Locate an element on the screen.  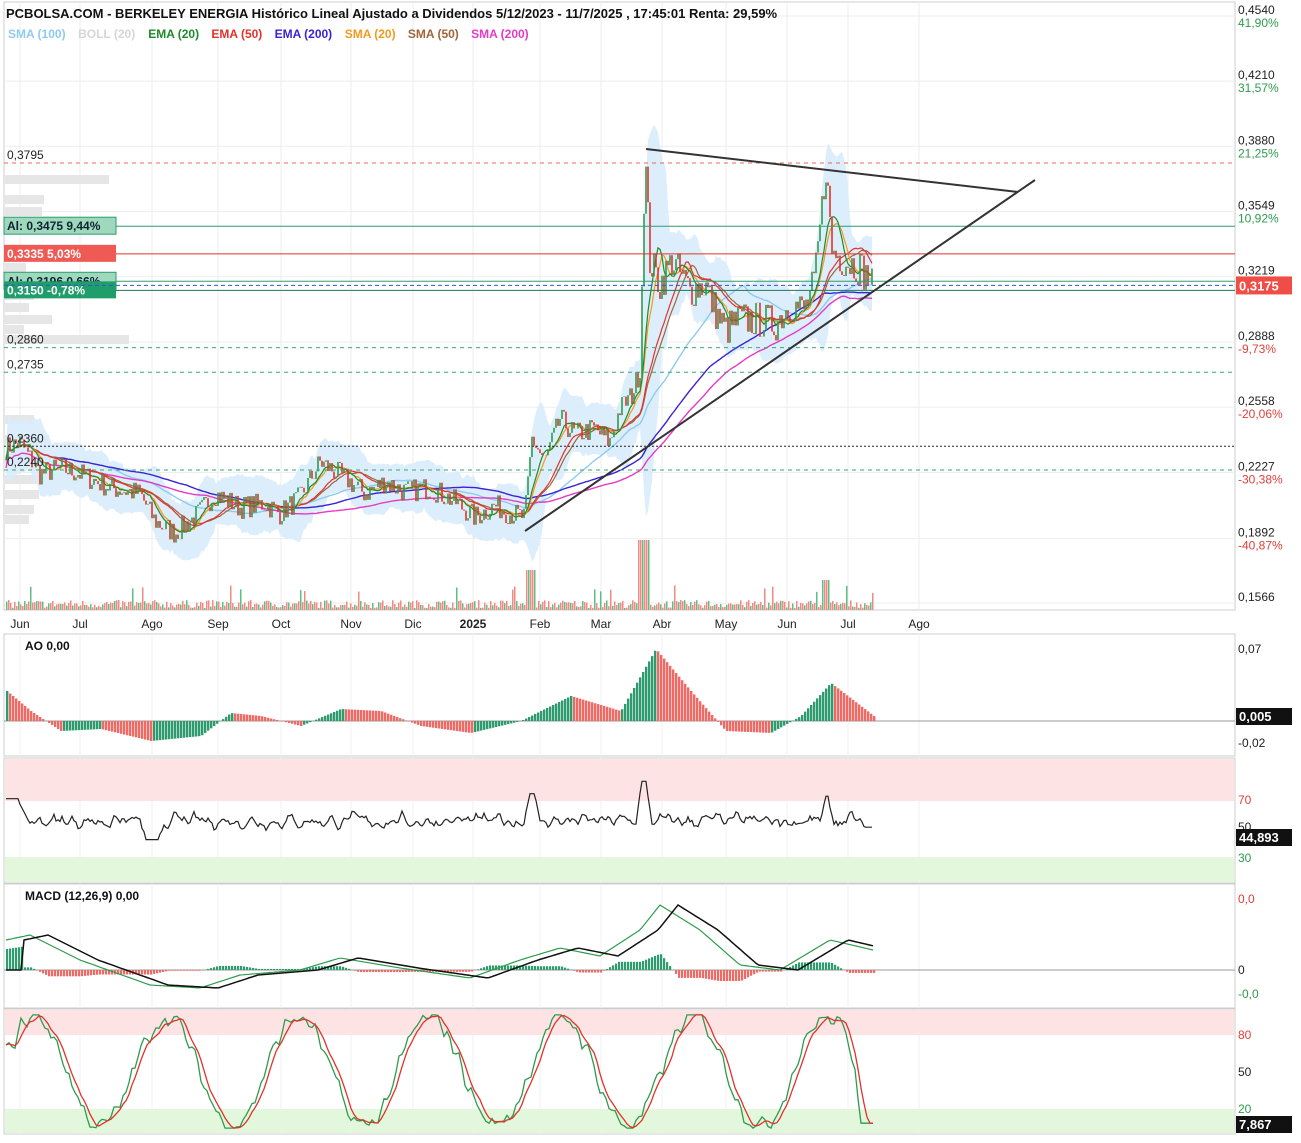
month-label-10: Abr is located at coordinates (662, 624).